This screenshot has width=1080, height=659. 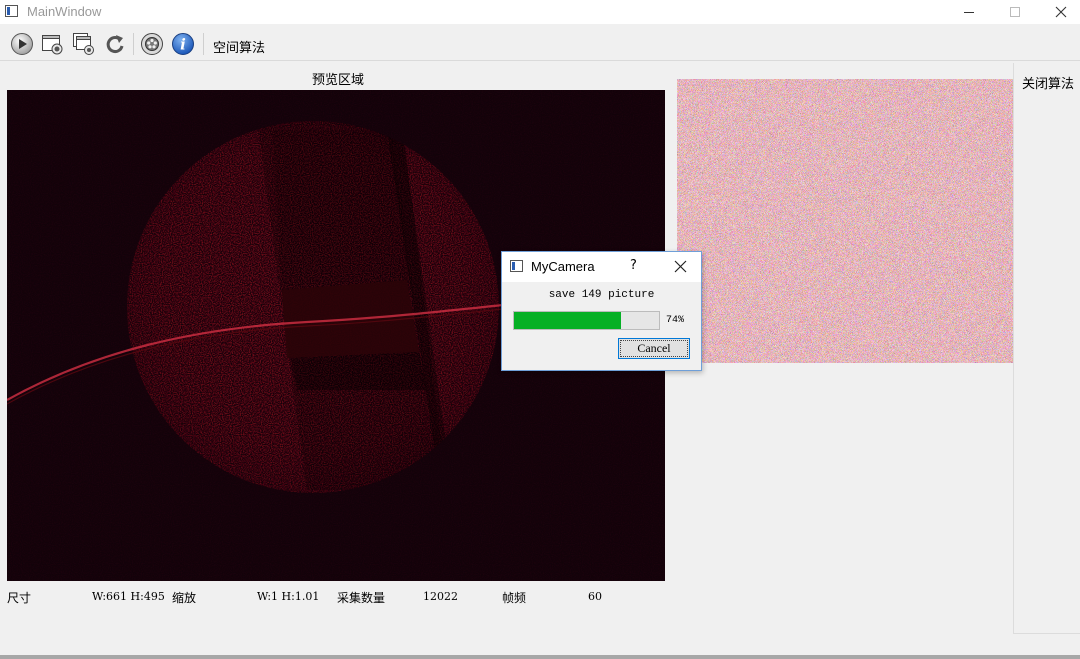 I want to click on snapshot-icon, so click(x=52, y=45).